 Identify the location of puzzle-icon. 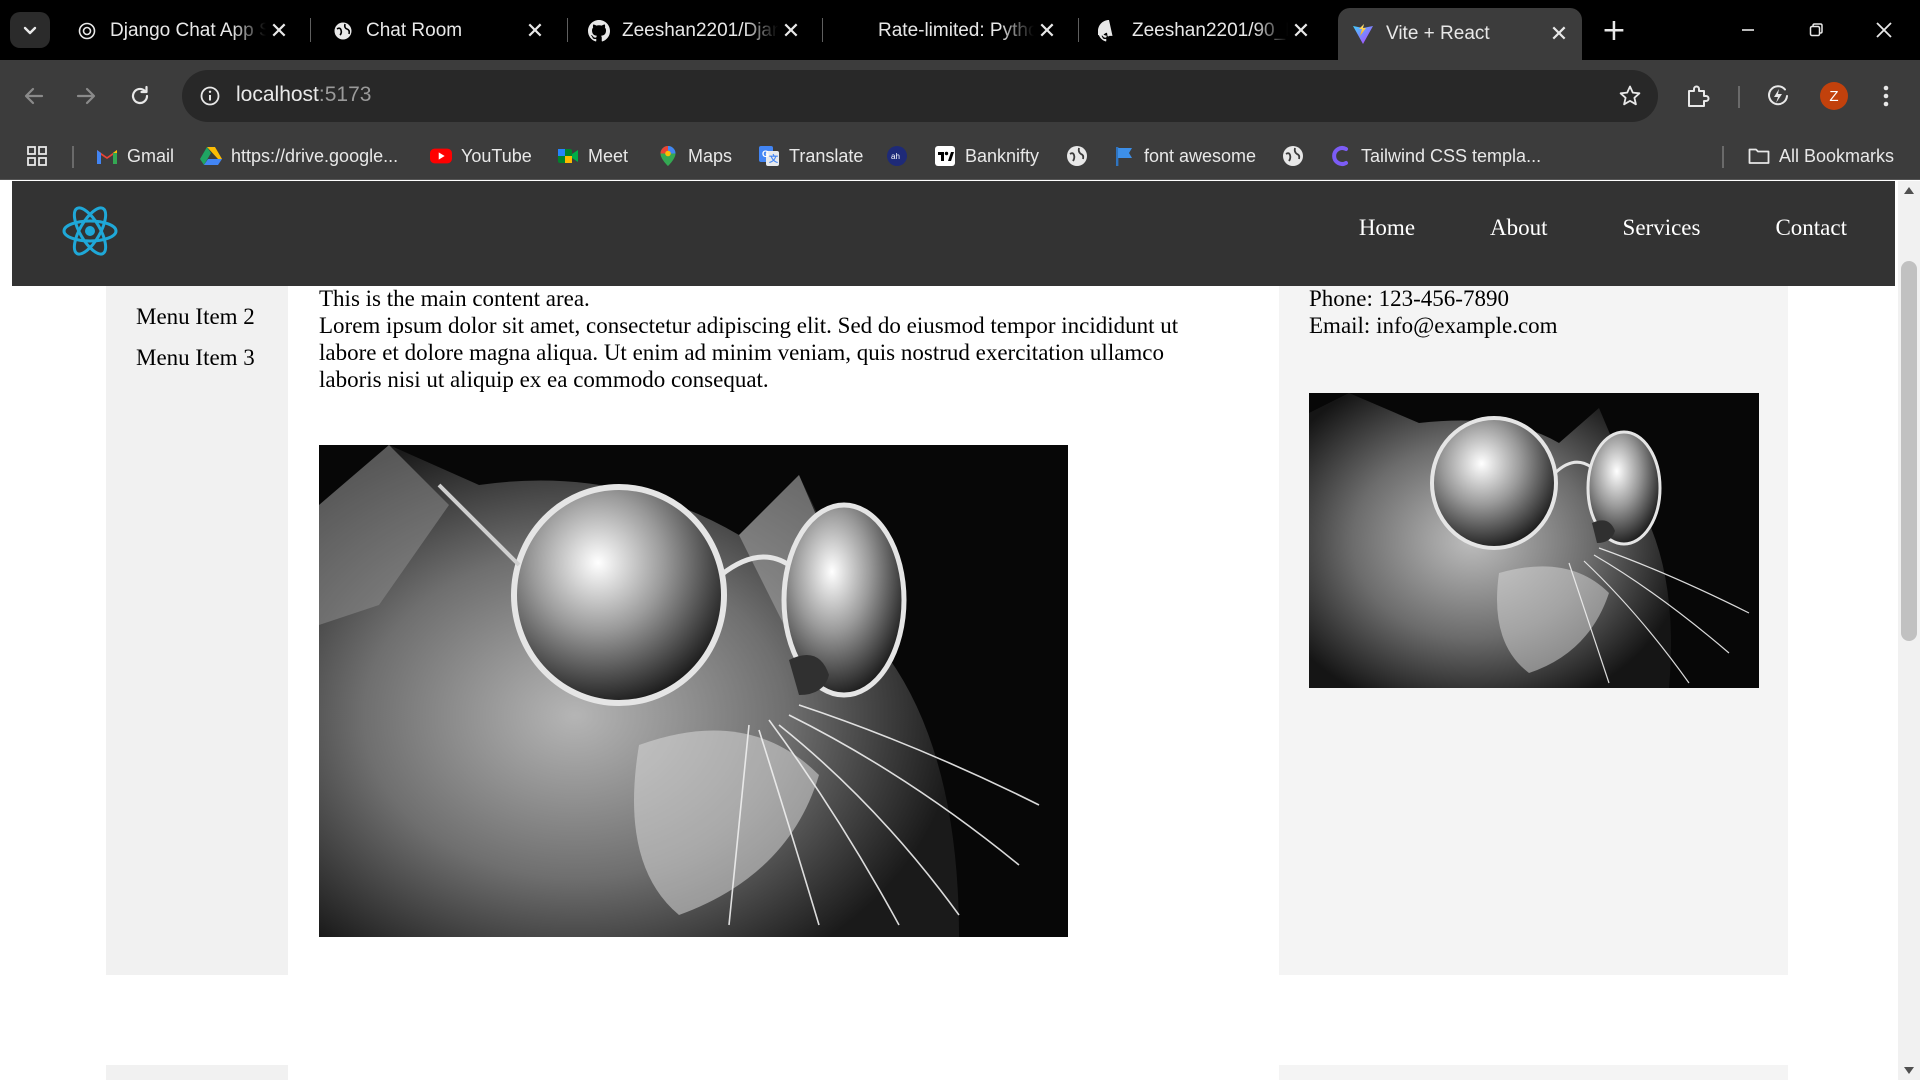
(1699, 96).